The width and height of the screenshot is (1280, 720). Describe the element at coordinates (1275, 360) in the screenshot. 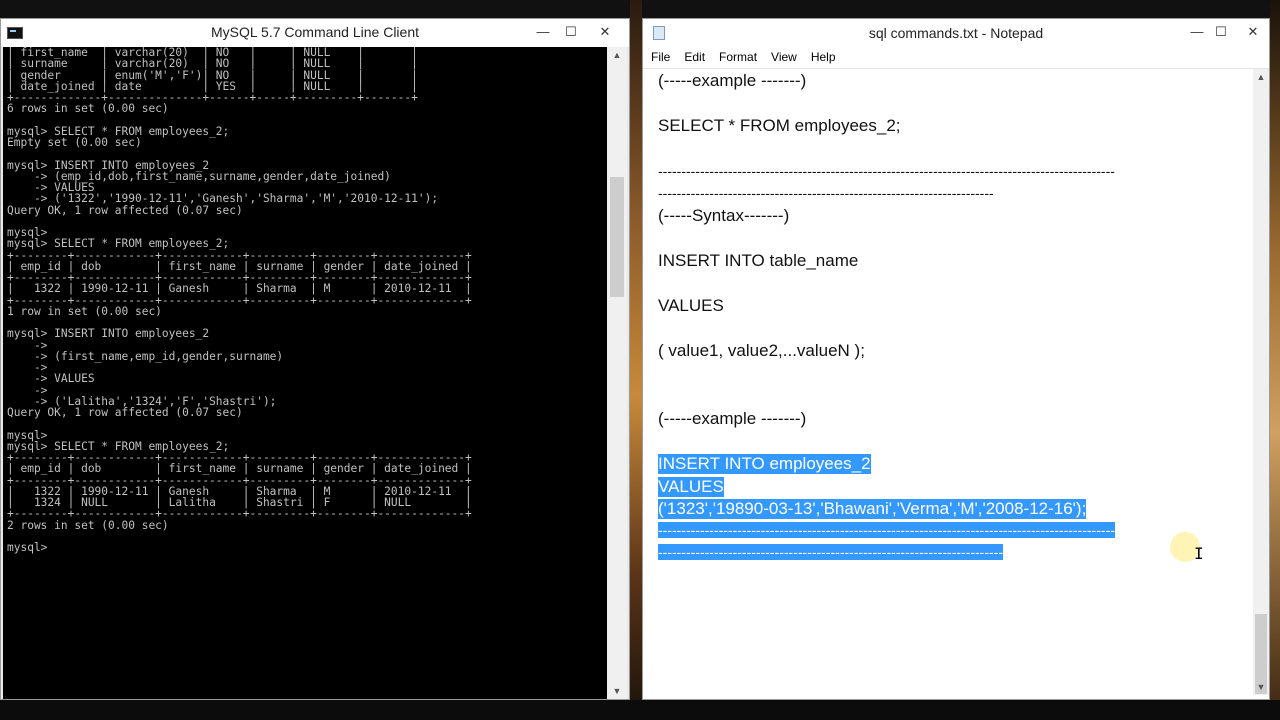

I see `desktop-wallpaper-right` at that location.